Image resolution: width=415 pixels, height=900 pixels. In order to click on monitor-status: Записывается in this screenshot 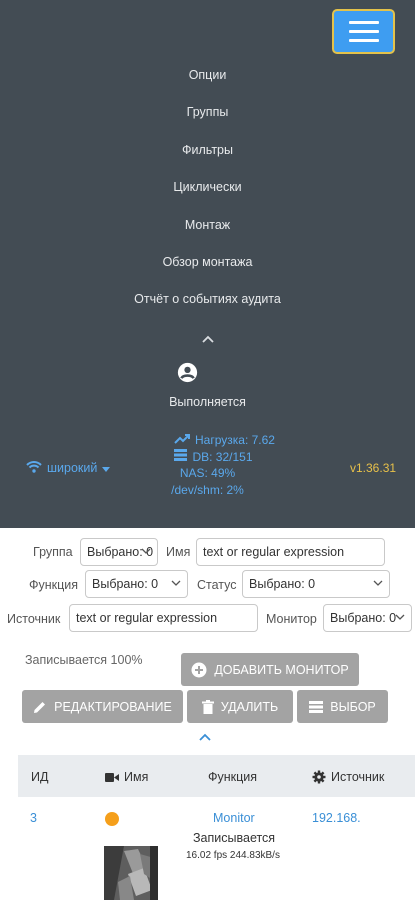, I will do `click(234, 838)`.